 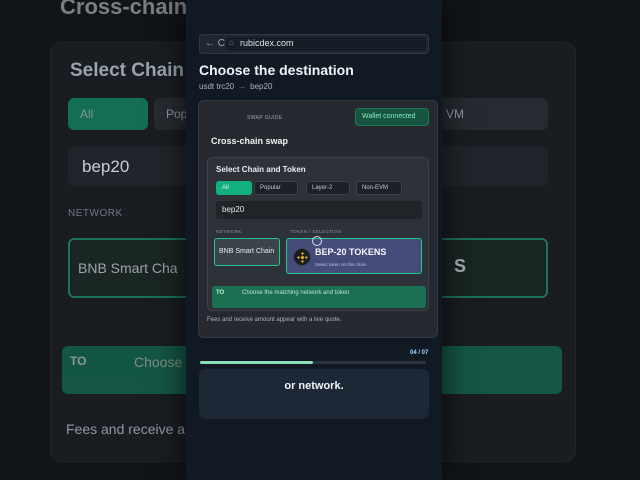 I want to click on url-text: rubicdex.com, so click(x=267, y=43).